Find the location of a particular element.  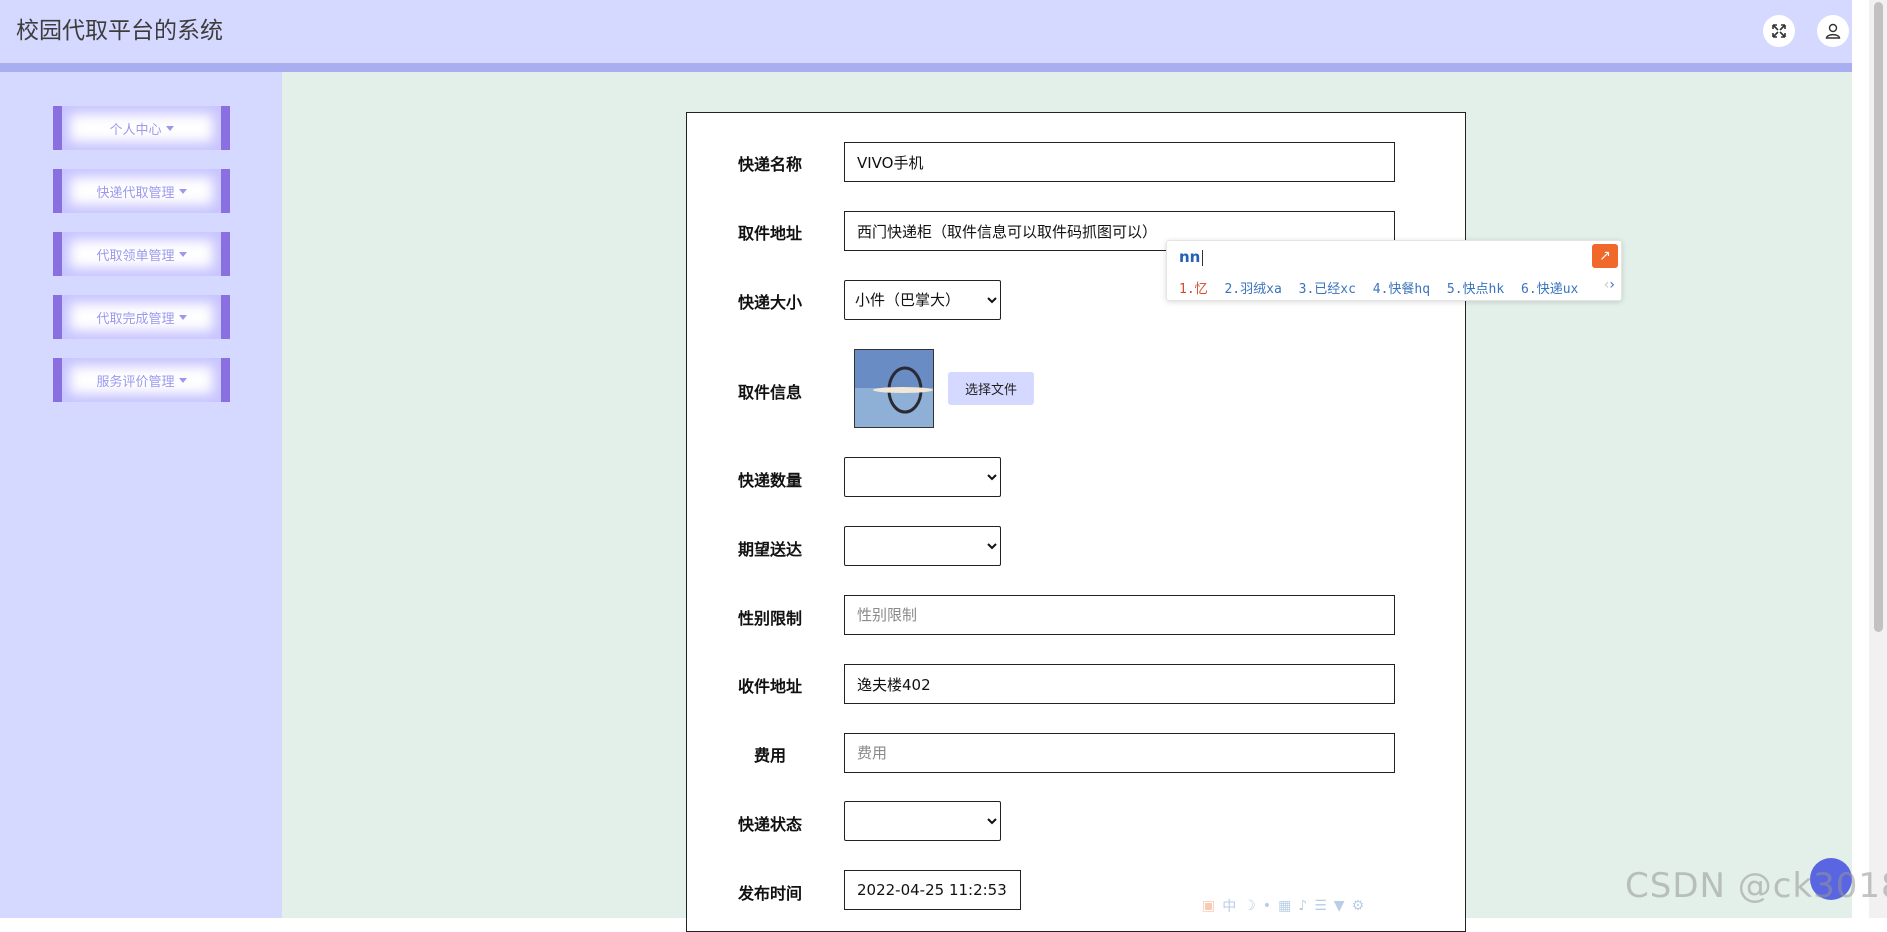

ime-candidate: 4.快餐hq is located at coordinates (1401, 289).